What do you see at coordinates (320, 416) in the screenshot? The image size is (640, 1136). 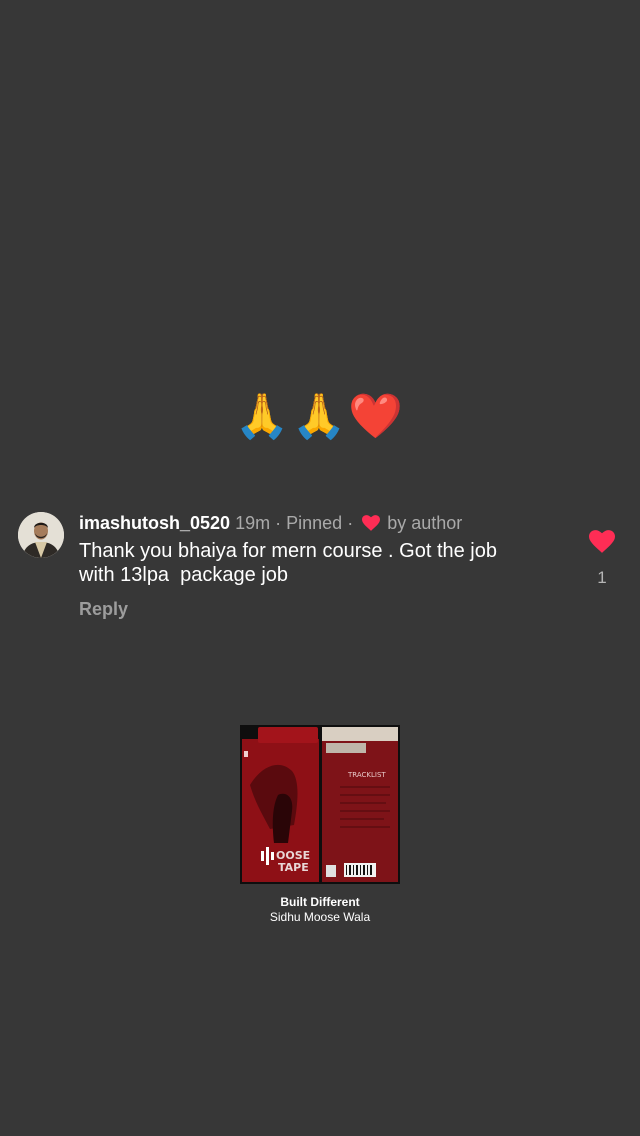 I see `reaction-emojis: 🙏🙏❤️` at bounding box center [320, 416].